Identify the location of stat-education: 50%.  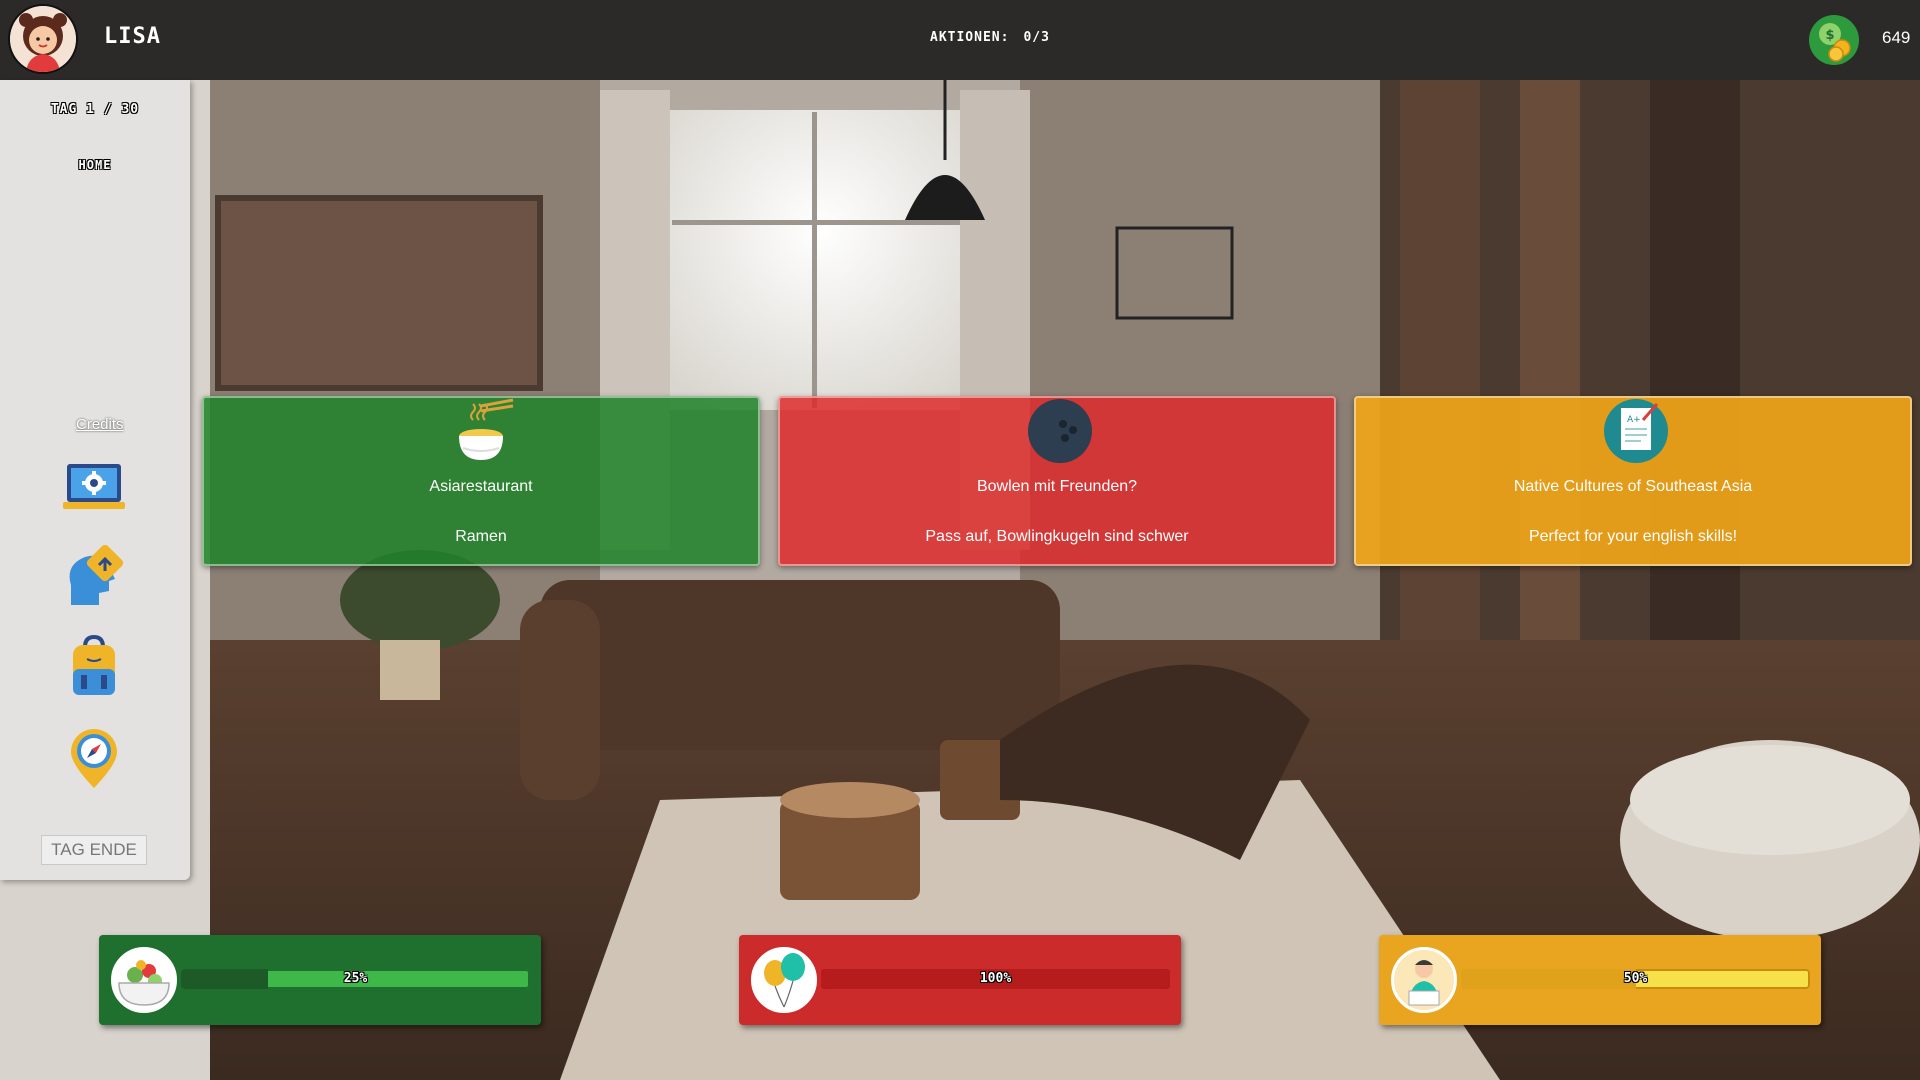
(1600, 980).